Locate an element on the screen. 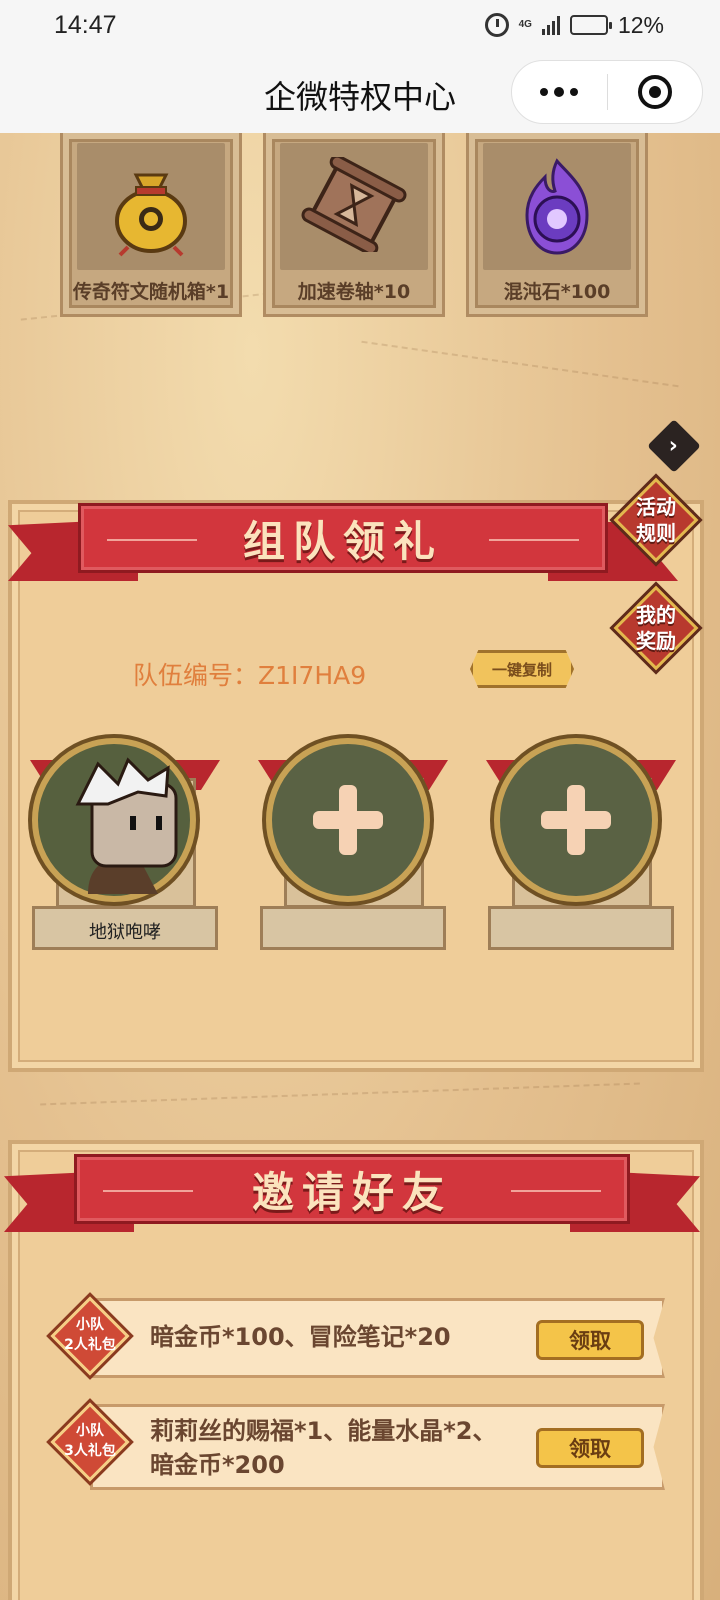 This screenshot has height=1600, width=720. treasure-bag-icon is located at coordinates (151, 215).